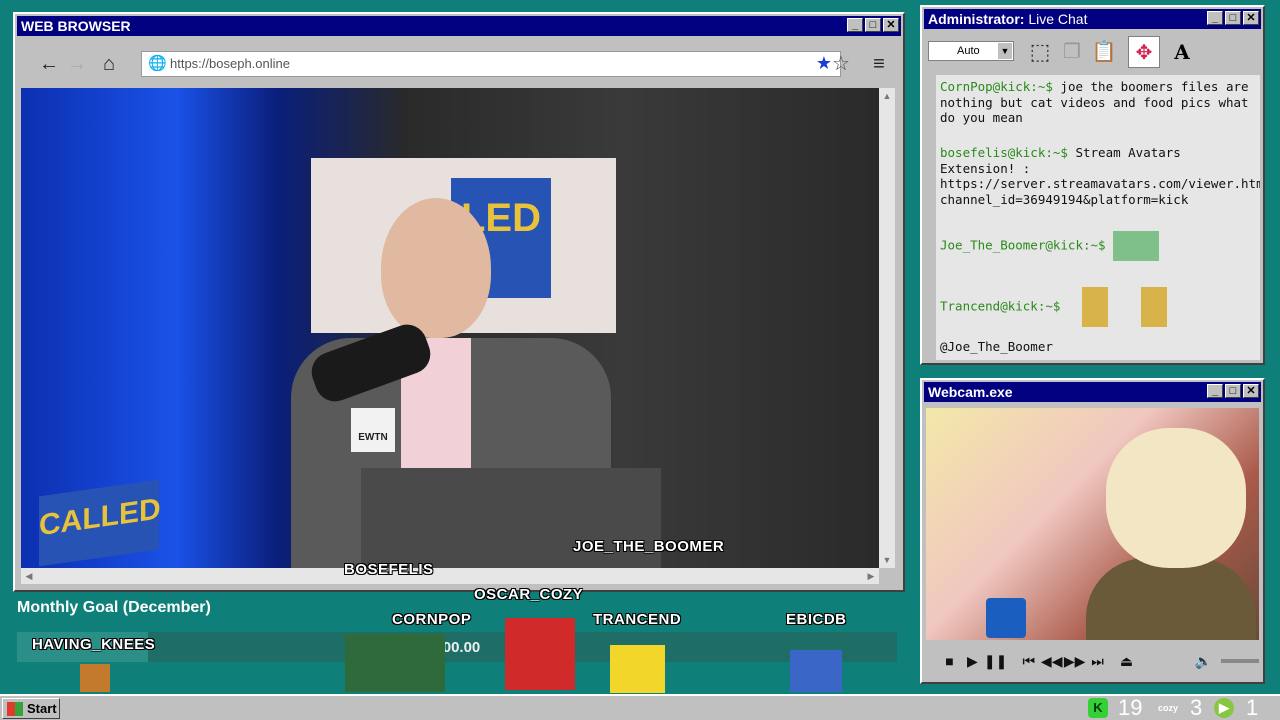  What do you see at coordinates (1098, 708) in the screenshot?
I see `kick-icon: K` at bounding box center [1098, 708].